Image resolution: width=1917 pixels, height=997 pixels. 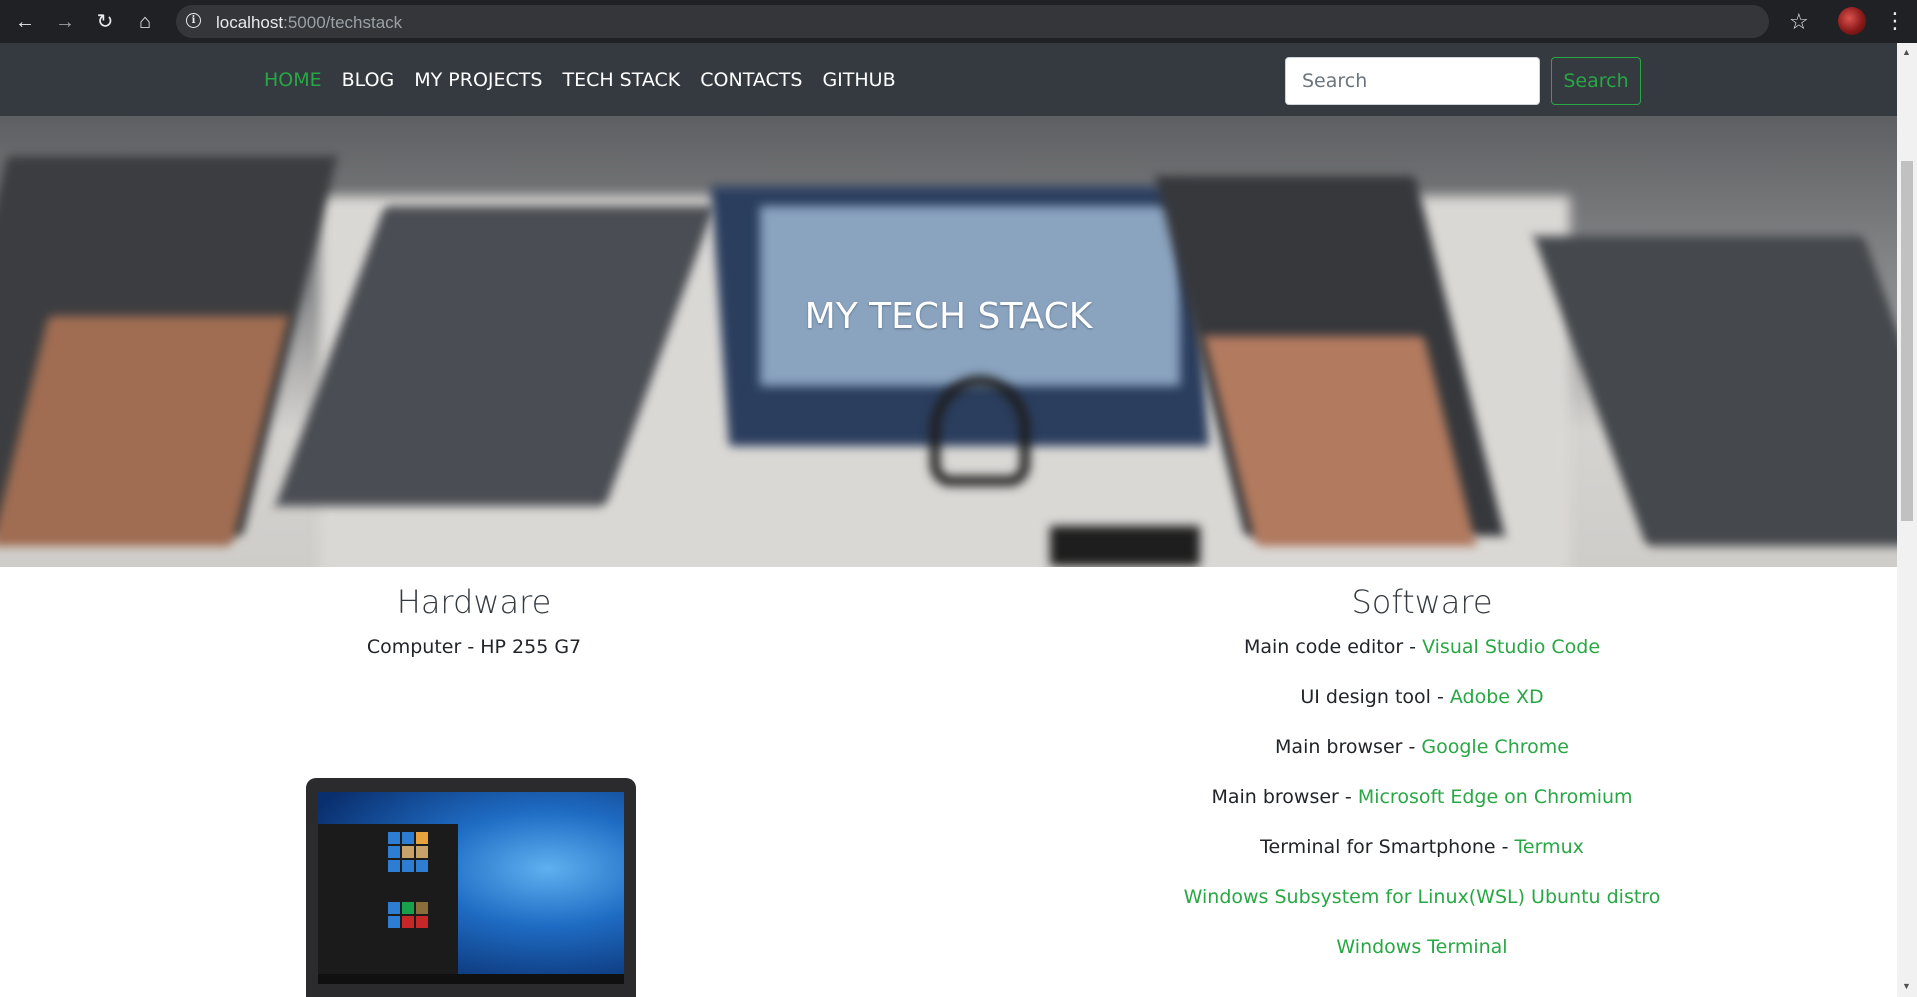 I want to click on scroll-up-icon: ▲, so click(x=1906, y=52).